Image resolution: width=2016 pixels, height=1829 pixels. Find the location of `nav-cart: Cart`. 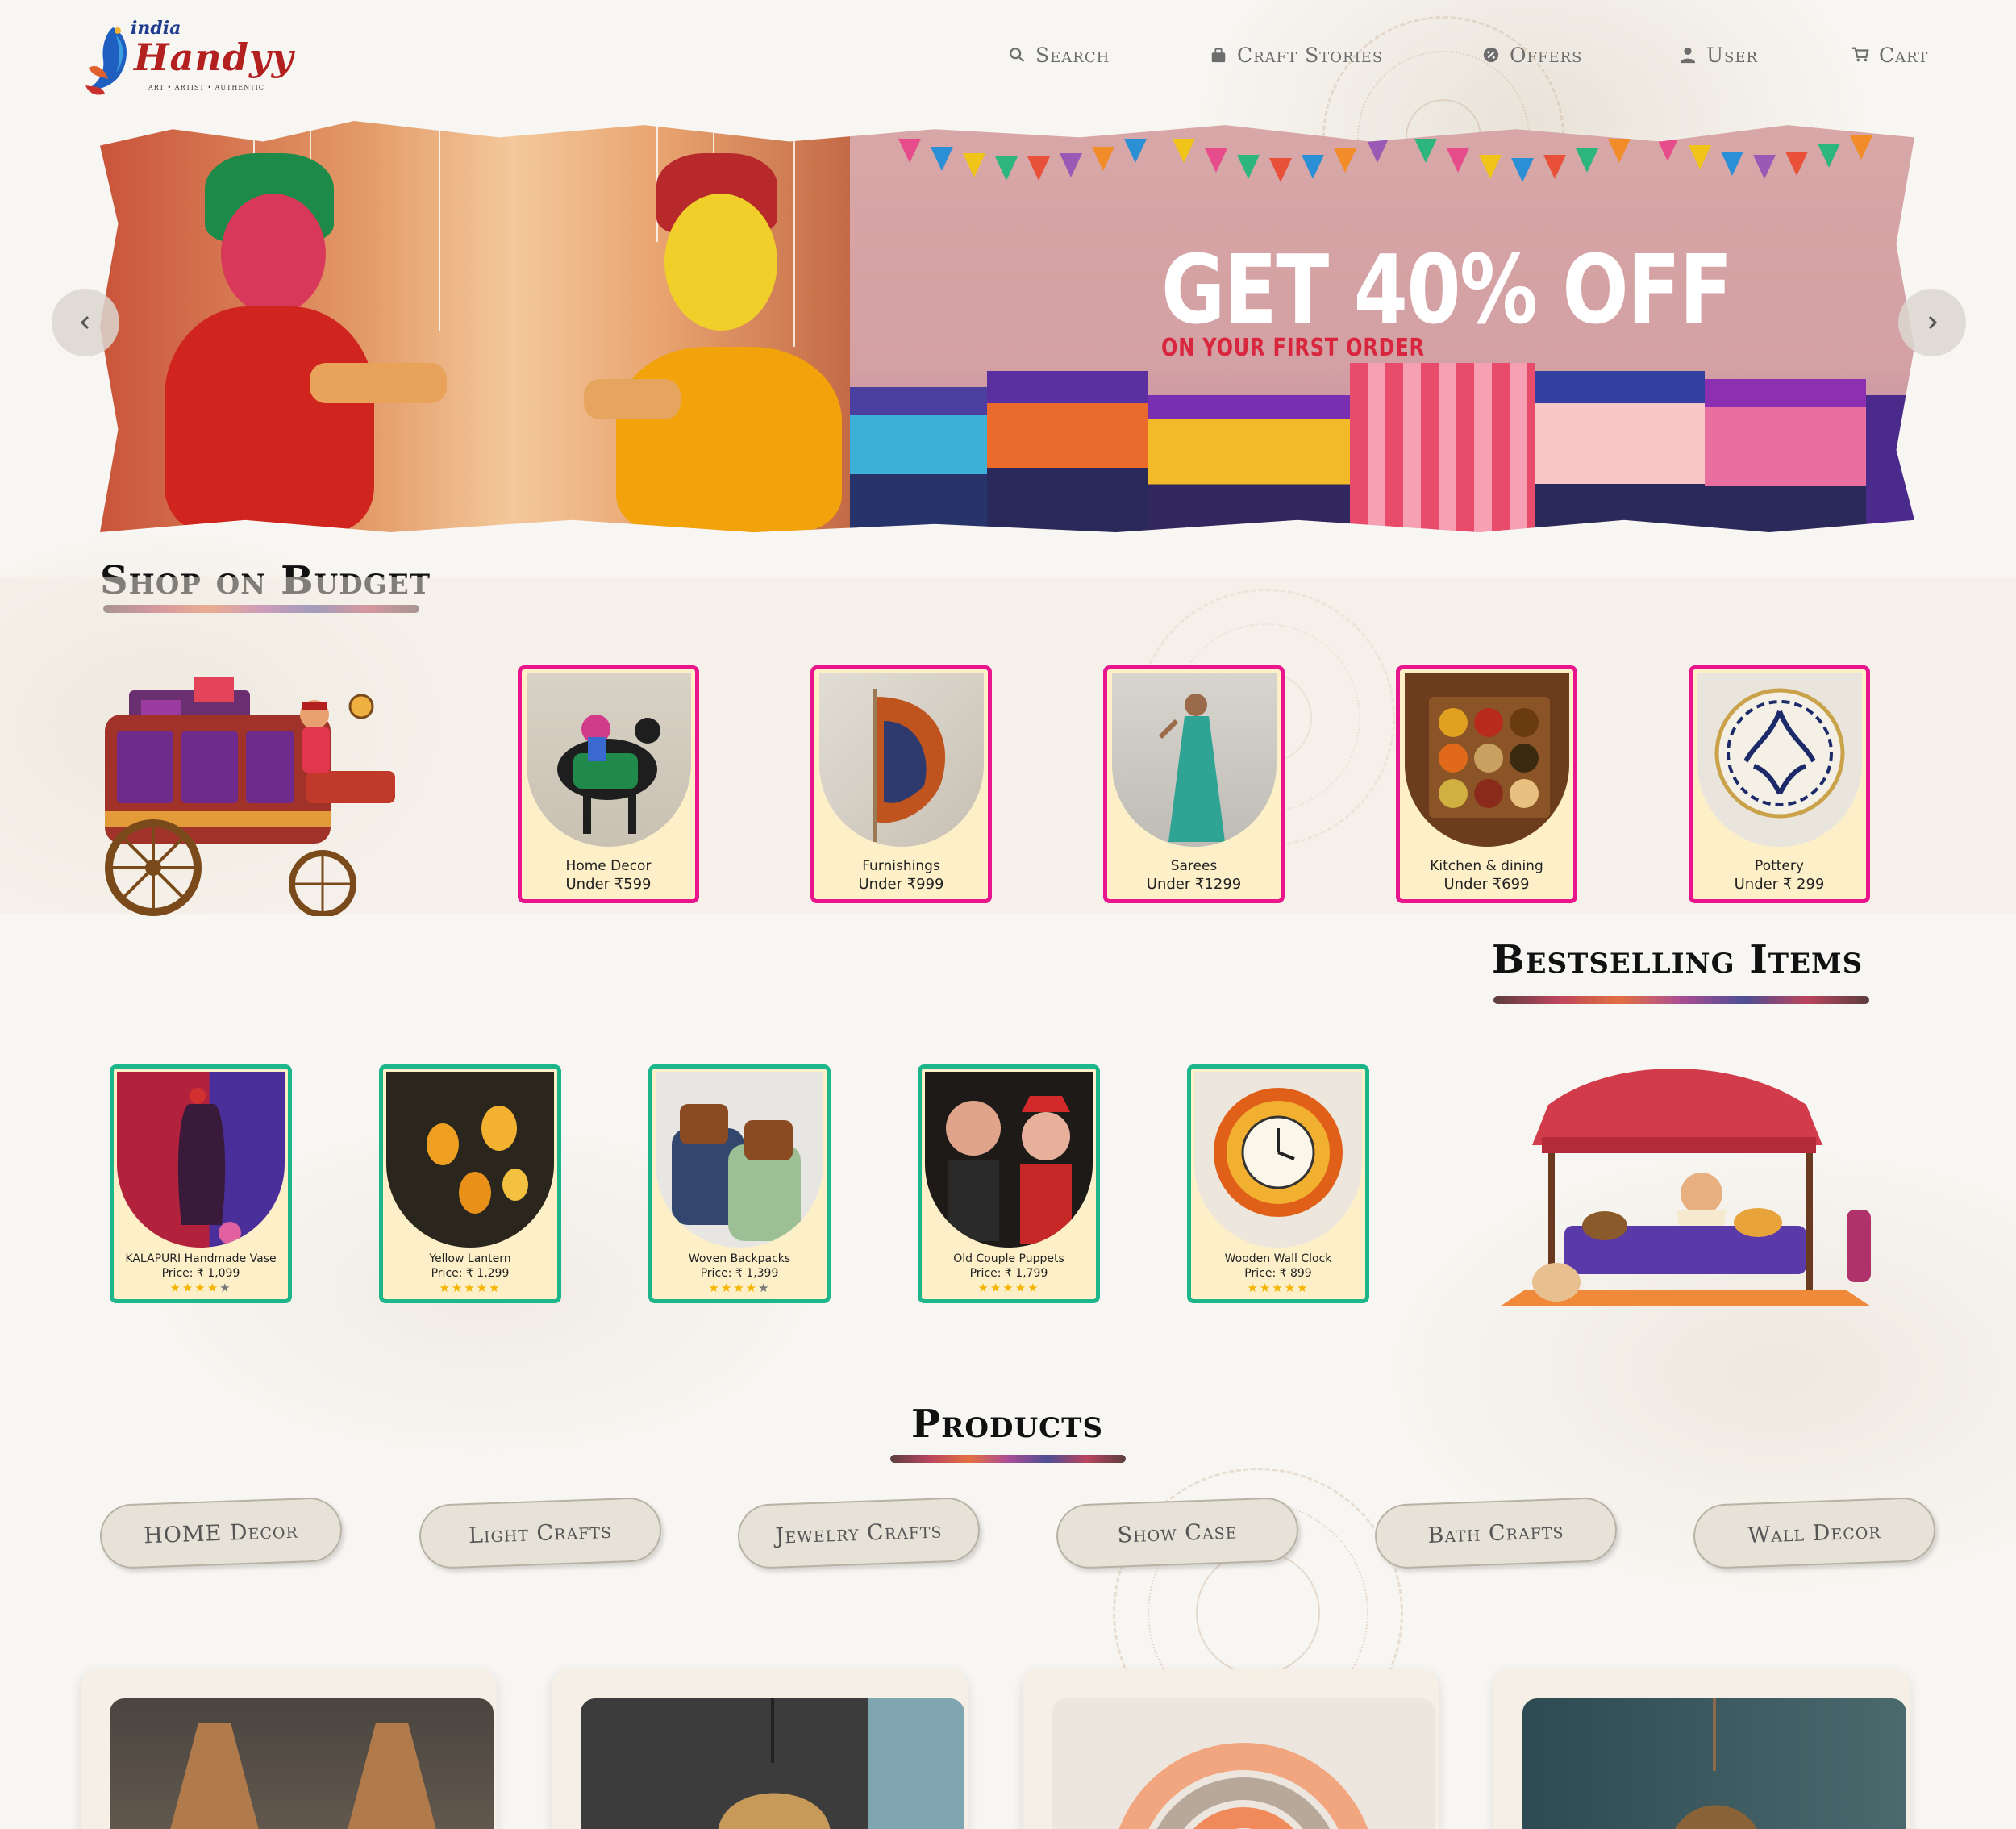

nav-cart: Cart is located at coordinates (1889, 55).